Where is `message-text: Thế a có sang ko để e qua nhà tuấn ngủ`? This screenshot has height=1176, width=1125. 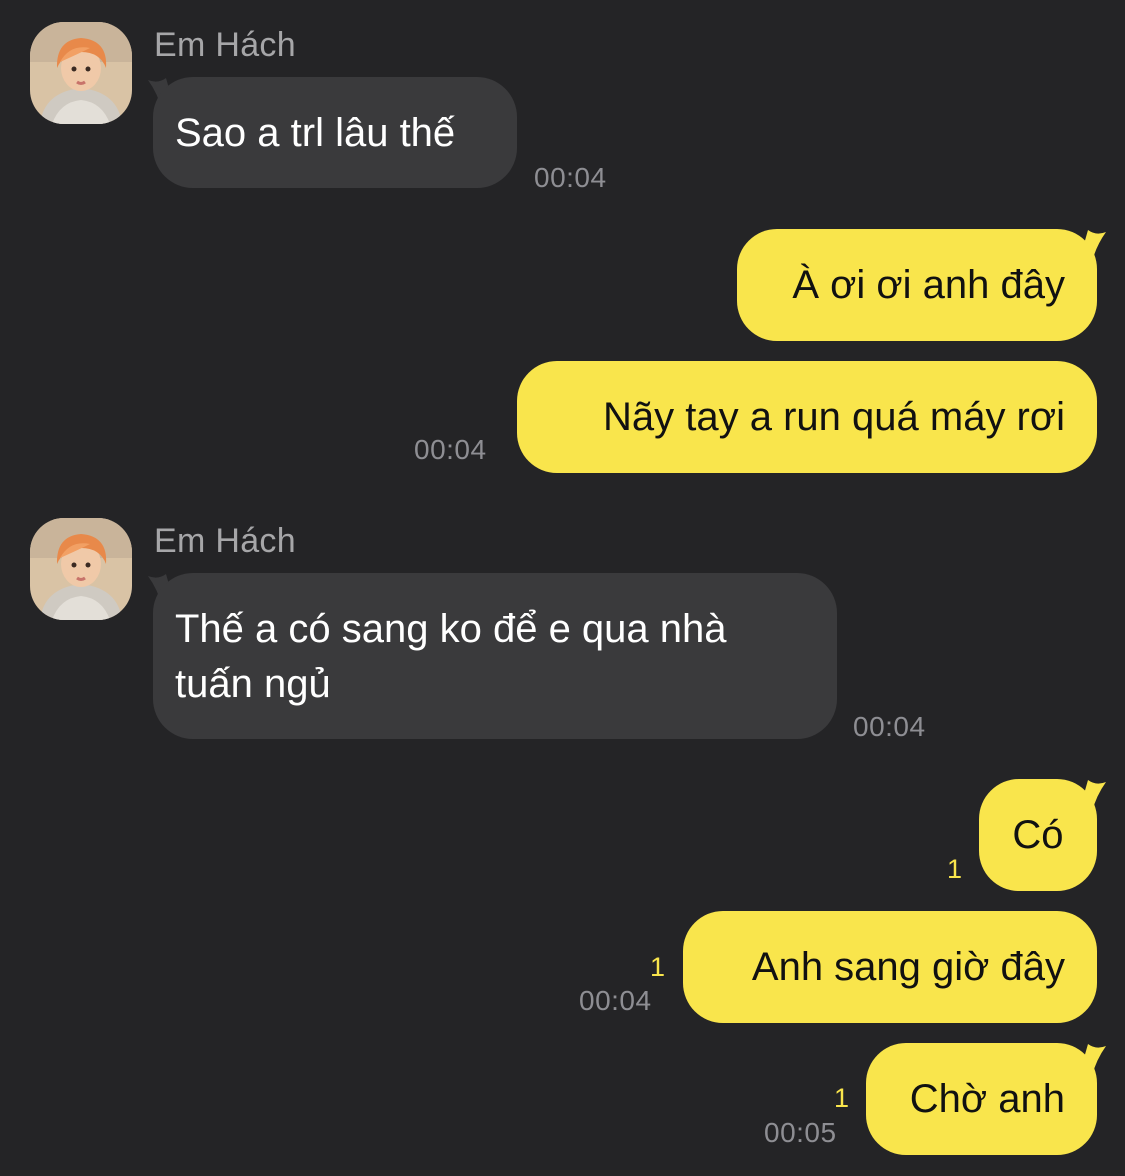 message-text: Thế a có sang ko để e qua nhà tuấn ngủ is located at coordinates (451, 656).